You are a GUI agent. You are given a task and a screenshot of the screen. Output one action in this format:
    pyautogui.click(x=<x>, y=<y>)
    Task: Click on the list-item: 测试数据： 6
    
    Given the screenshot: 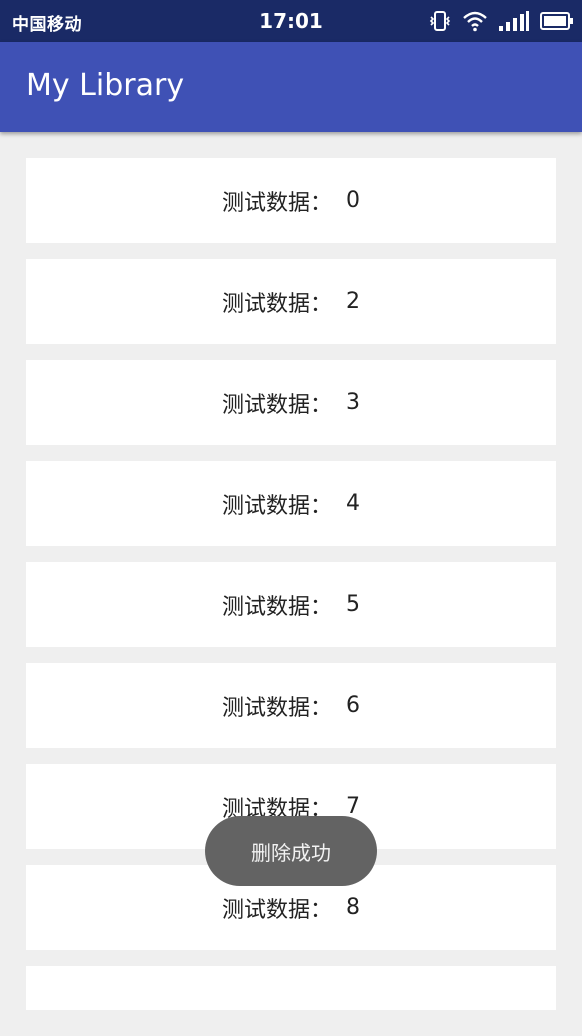 What is the action you would take?
    pyautogui.click(x=291, y=705)
    